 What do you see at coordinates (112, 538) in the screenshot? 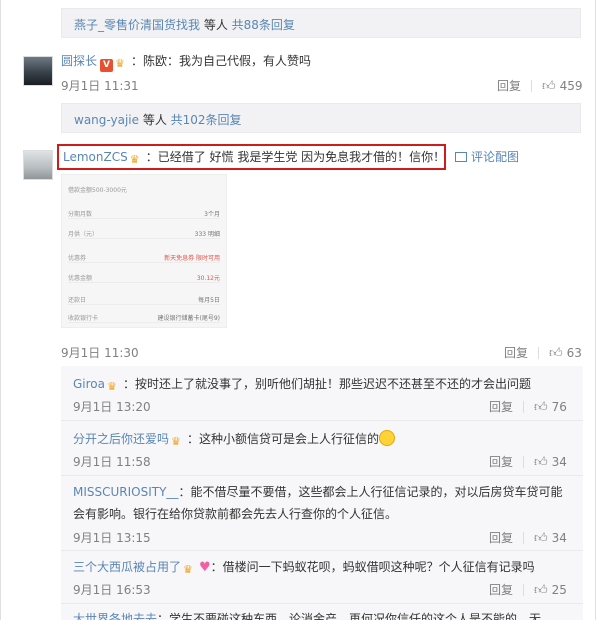
I see `reply-time: 9月1日 13:15` at bounding box center [112, 538].